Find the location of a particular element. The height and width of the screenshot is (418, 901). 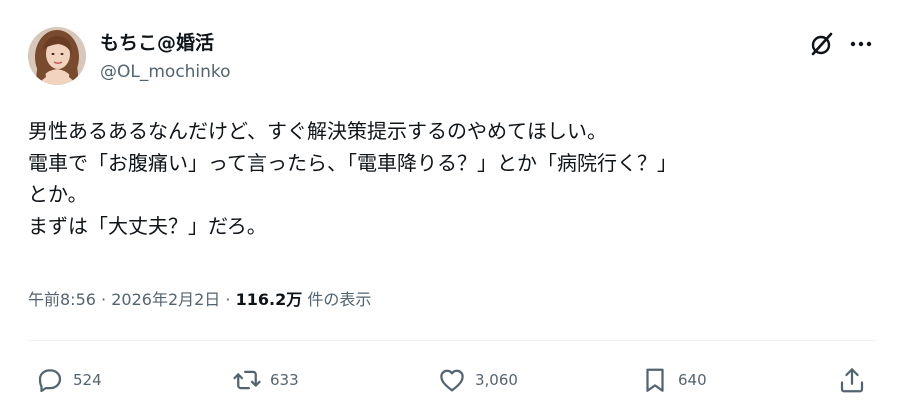

post-meta: 午前8:56 · 2026年2月2日 · 116.2万 件の表示 is located at coordinates (199, 298).